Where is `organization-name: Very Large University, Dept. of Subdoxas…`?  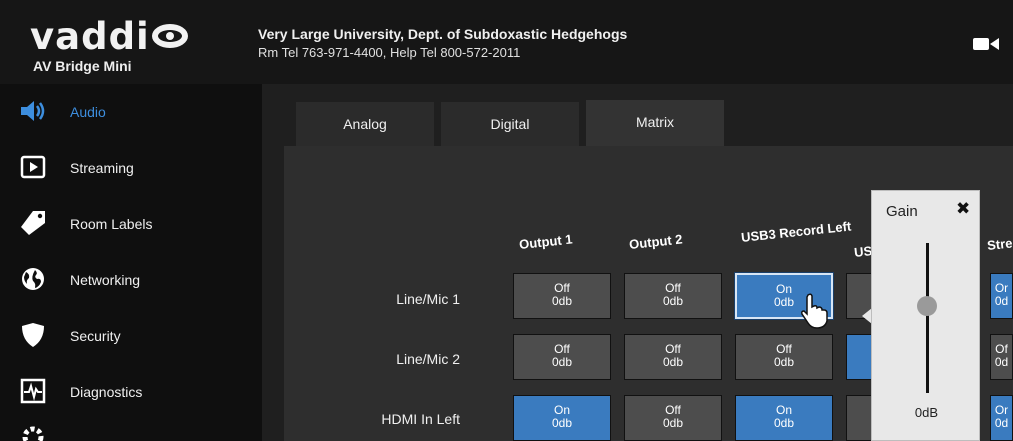 organization-name: Very Large University, Dept. of Subdoxas… is located at coordinates (443, 34).